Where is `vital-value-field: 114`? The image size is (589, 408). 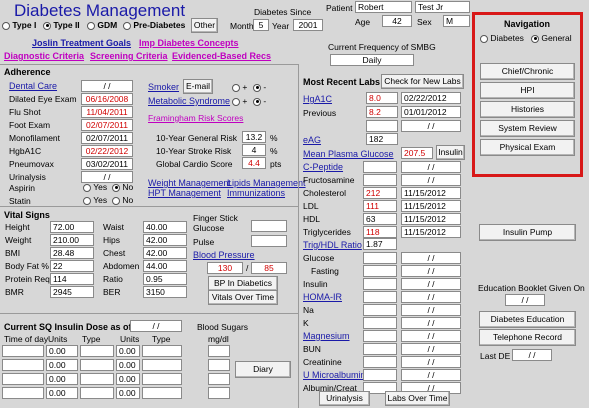
vital-value-field: 114 is located at coordinates (72, 279).